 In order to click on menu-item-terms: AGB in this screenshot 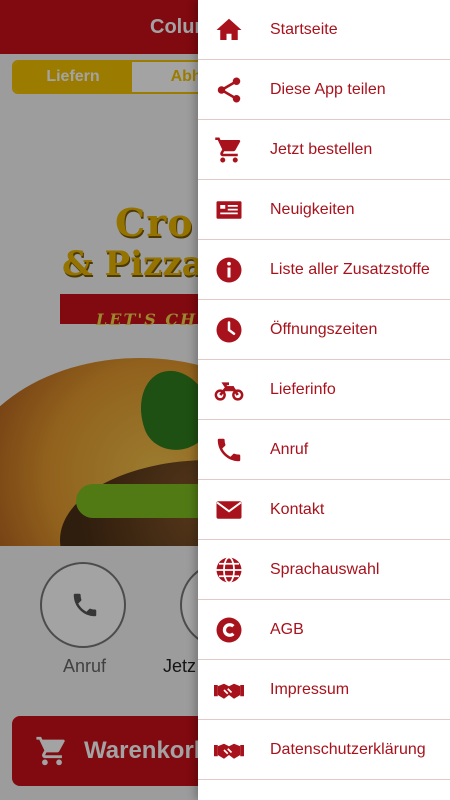, I will do `click(324, 630)`.